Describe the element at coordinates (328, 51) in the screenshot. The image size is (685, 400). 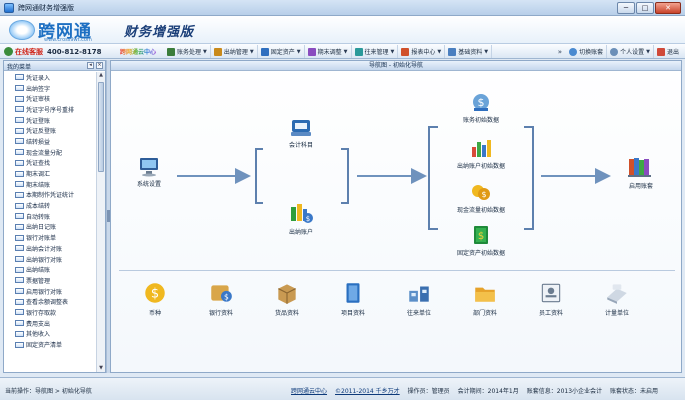
I see `toolbar-menu-period: 期末调整 ▼` at that location.